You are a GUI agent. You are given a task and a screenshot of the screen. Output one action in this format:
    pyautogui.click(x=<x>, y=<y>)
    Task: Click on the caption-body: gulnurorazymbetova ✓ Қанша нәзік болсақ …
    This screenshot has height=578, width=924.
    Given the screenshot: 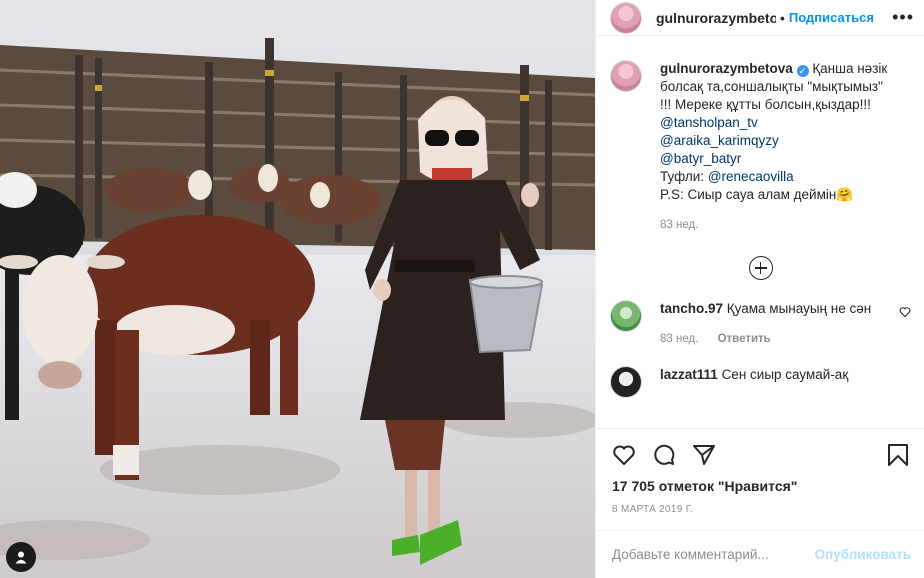 What is the action you would take?
    pyautogui.click(x=777, y=147)
    